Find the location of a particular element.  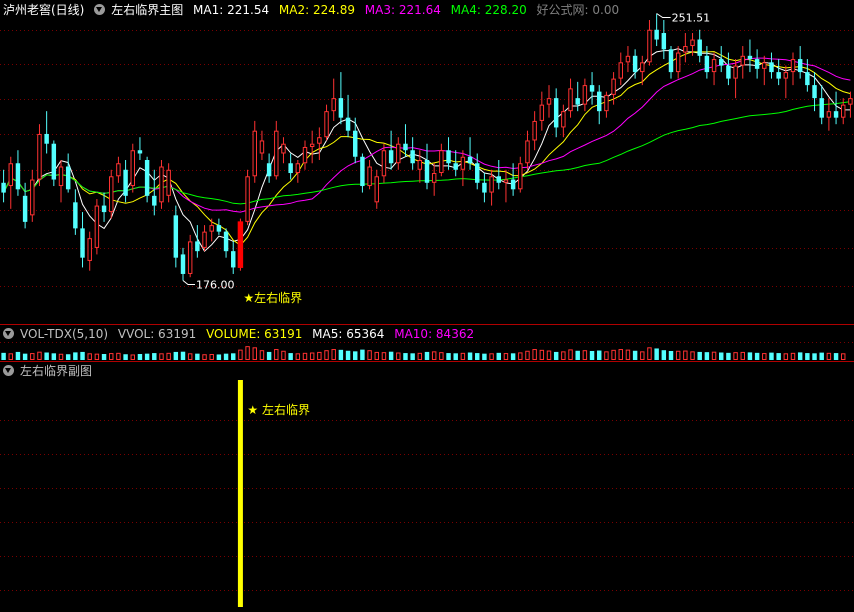

vol-ma10-value: MA10: 84362 is located at coordinates (434, 334).